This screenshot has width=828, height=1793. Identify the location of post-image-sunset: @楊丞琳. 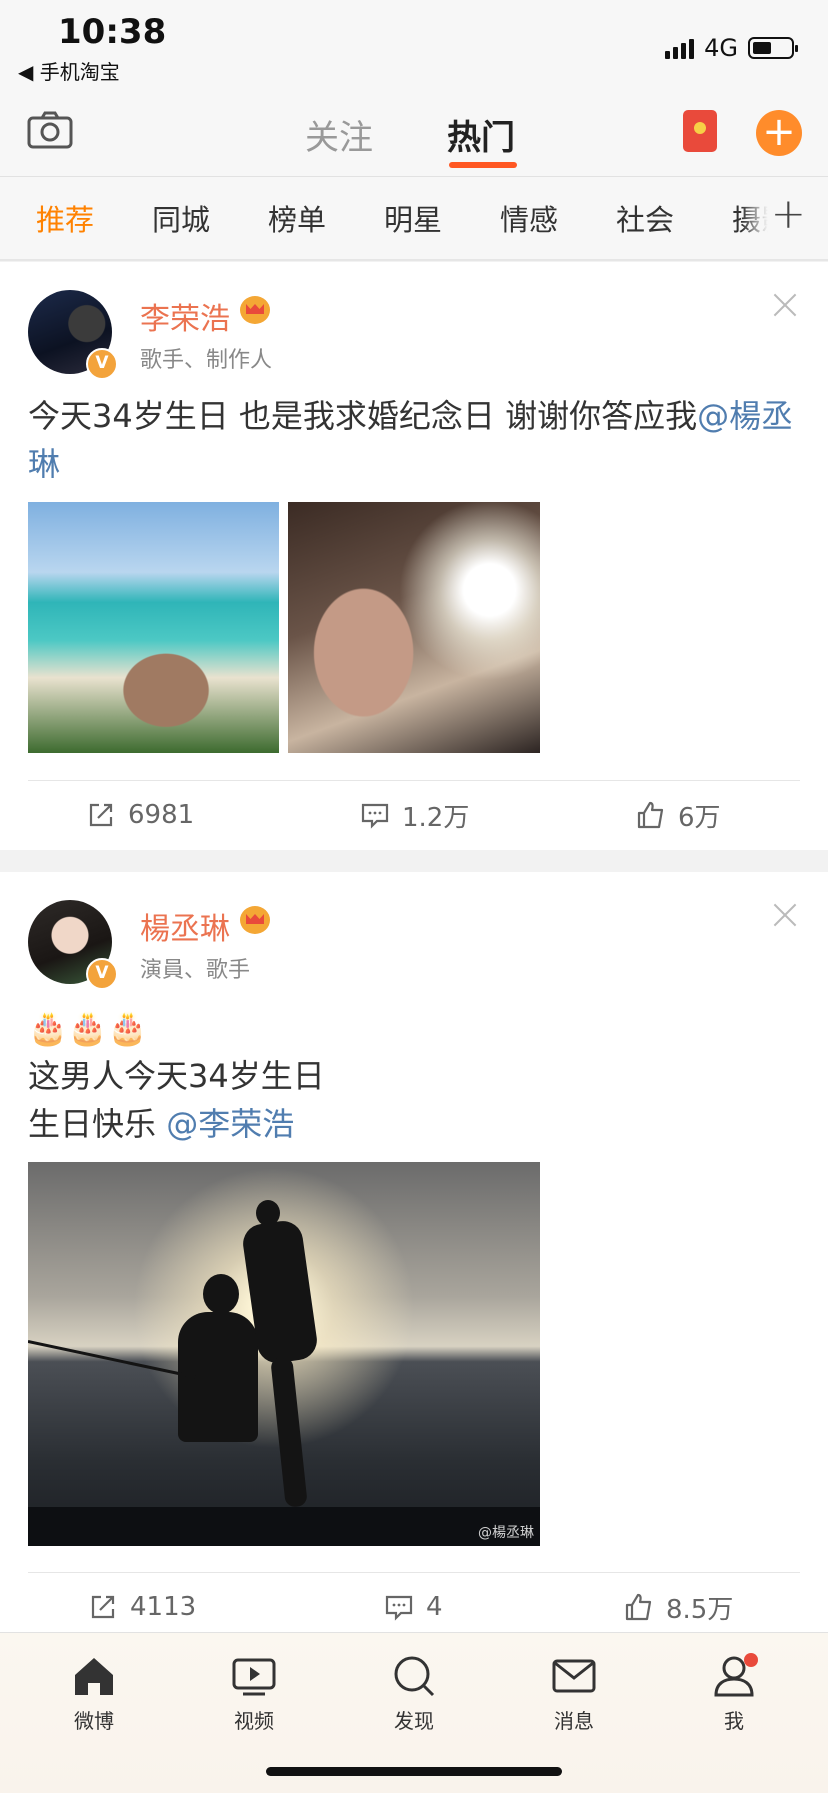
(284, 1354).